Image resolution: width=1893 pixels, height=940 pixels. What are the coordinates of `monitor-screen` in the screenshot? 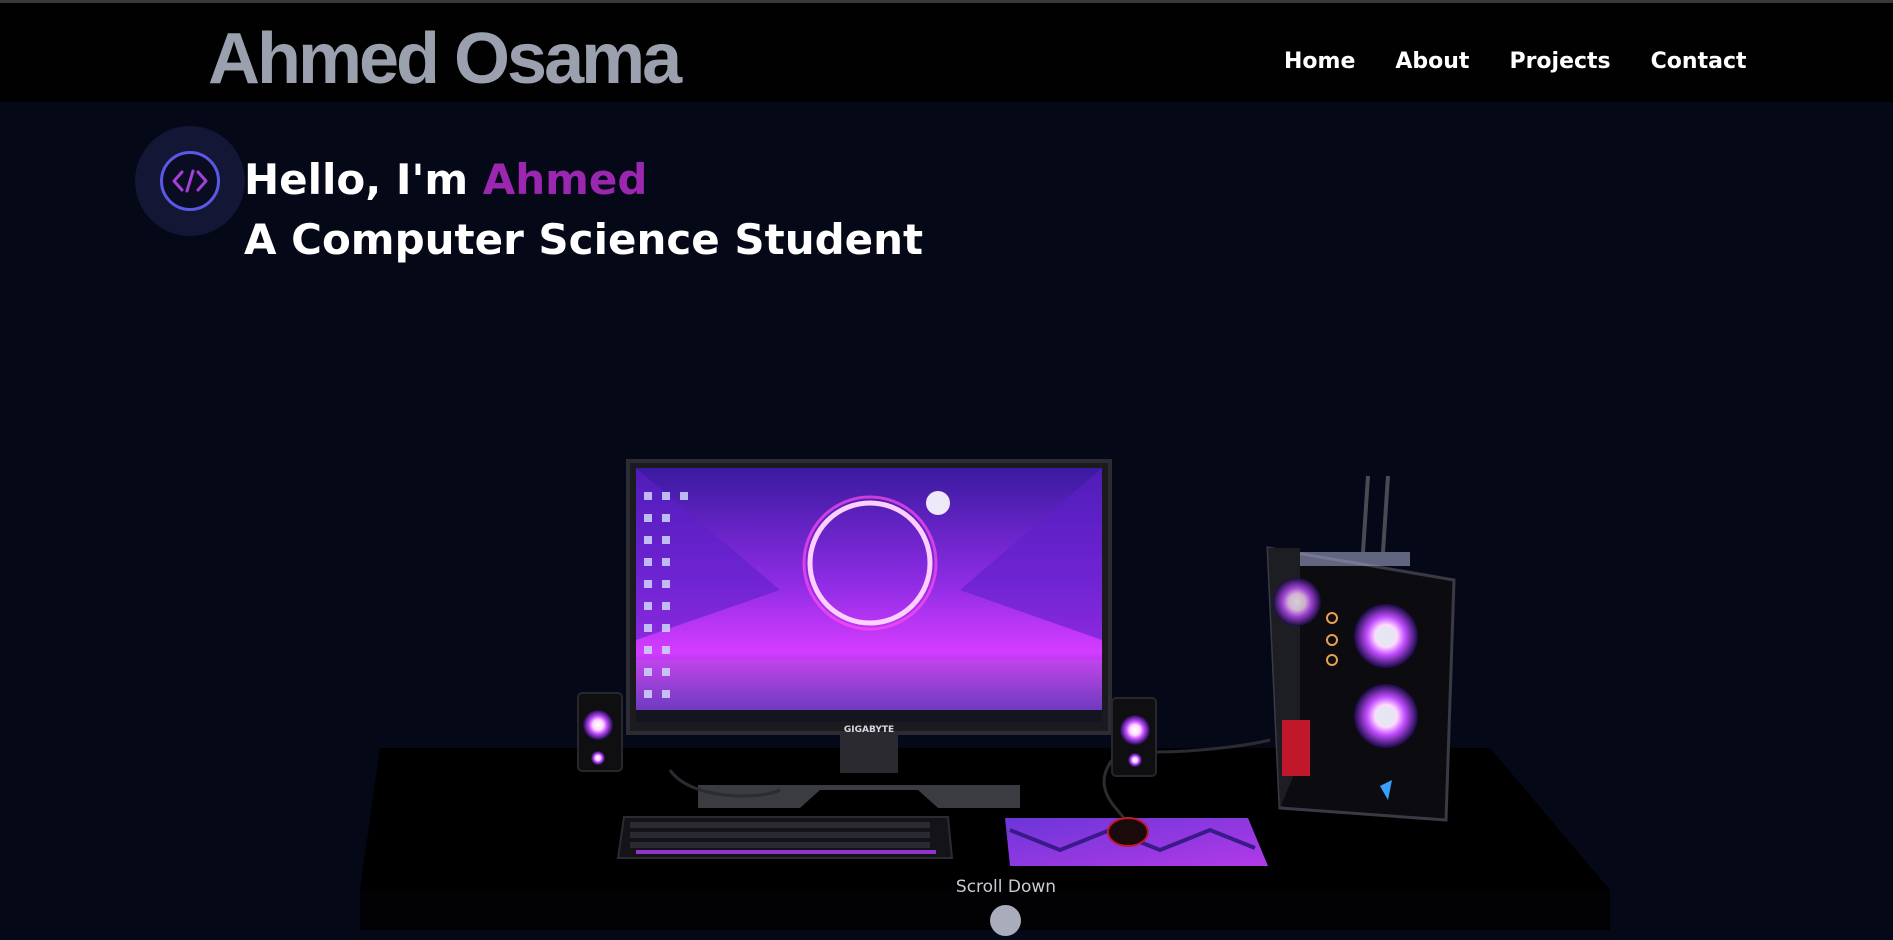 It's located at (869, 590).